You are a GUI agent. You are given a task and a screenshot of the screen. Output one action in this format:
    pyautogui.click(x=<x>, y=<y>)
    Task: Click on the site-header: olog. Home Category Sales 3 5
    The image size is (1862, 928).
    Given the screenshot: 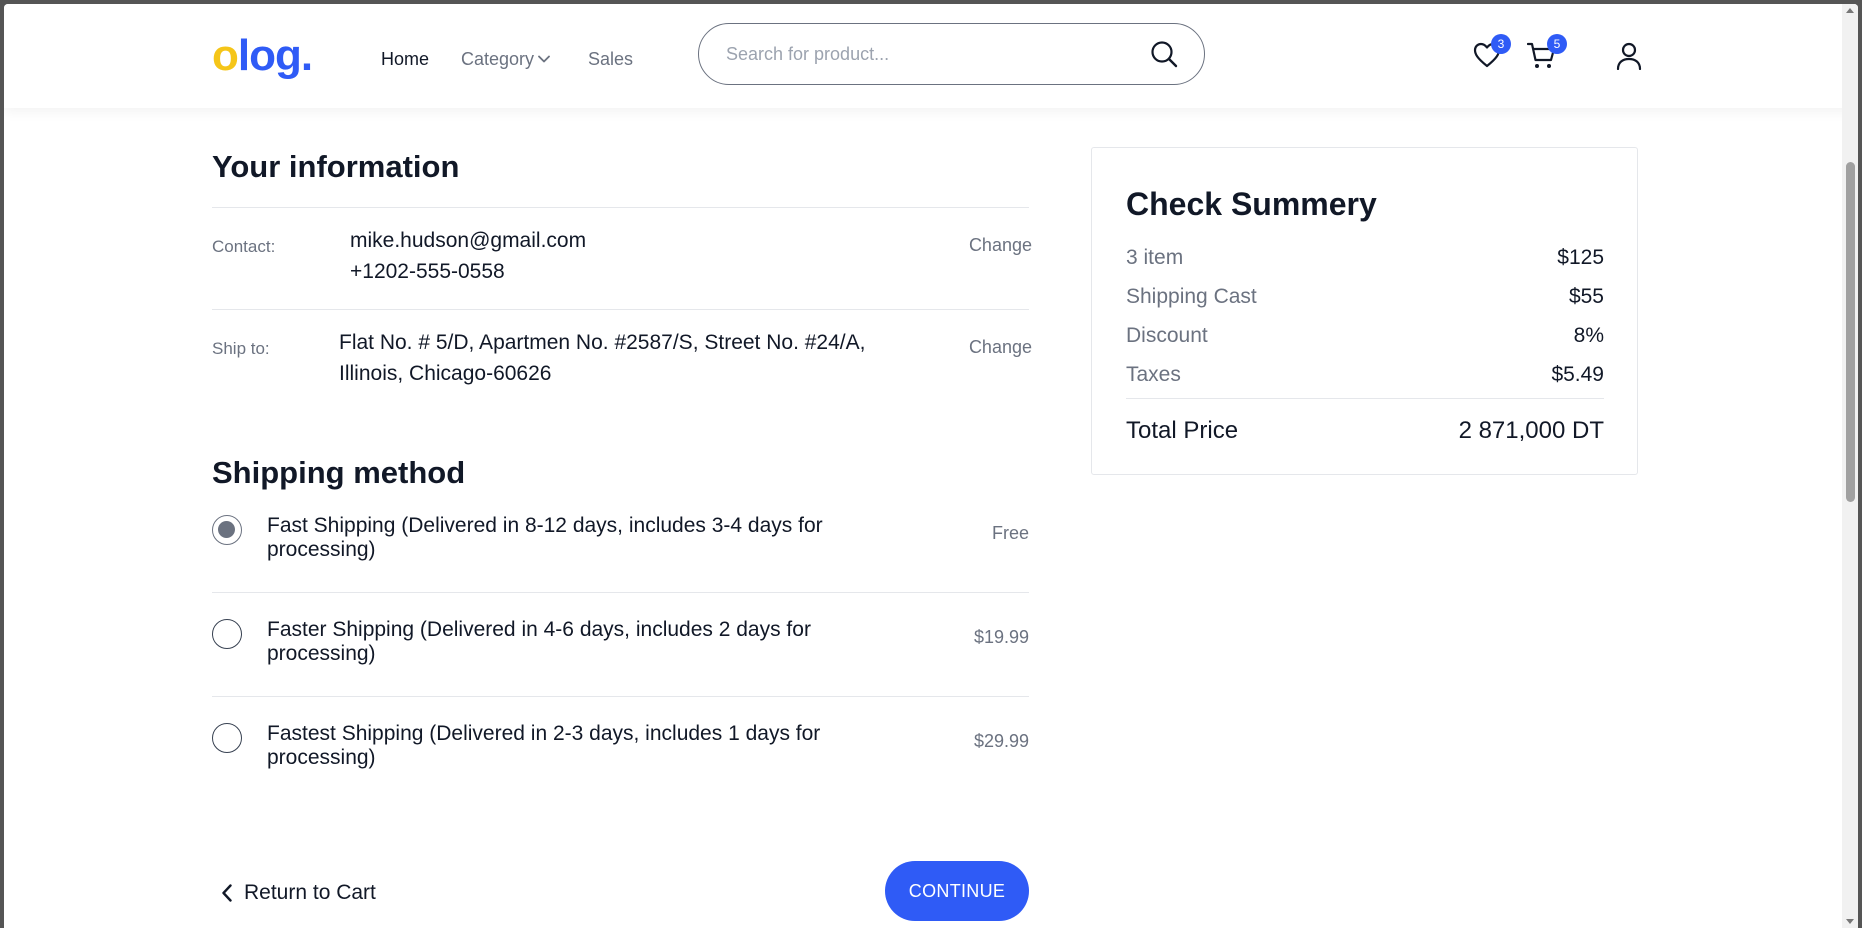 What is the action you would take?
    pyautogui.click(x=931, y=56)
    